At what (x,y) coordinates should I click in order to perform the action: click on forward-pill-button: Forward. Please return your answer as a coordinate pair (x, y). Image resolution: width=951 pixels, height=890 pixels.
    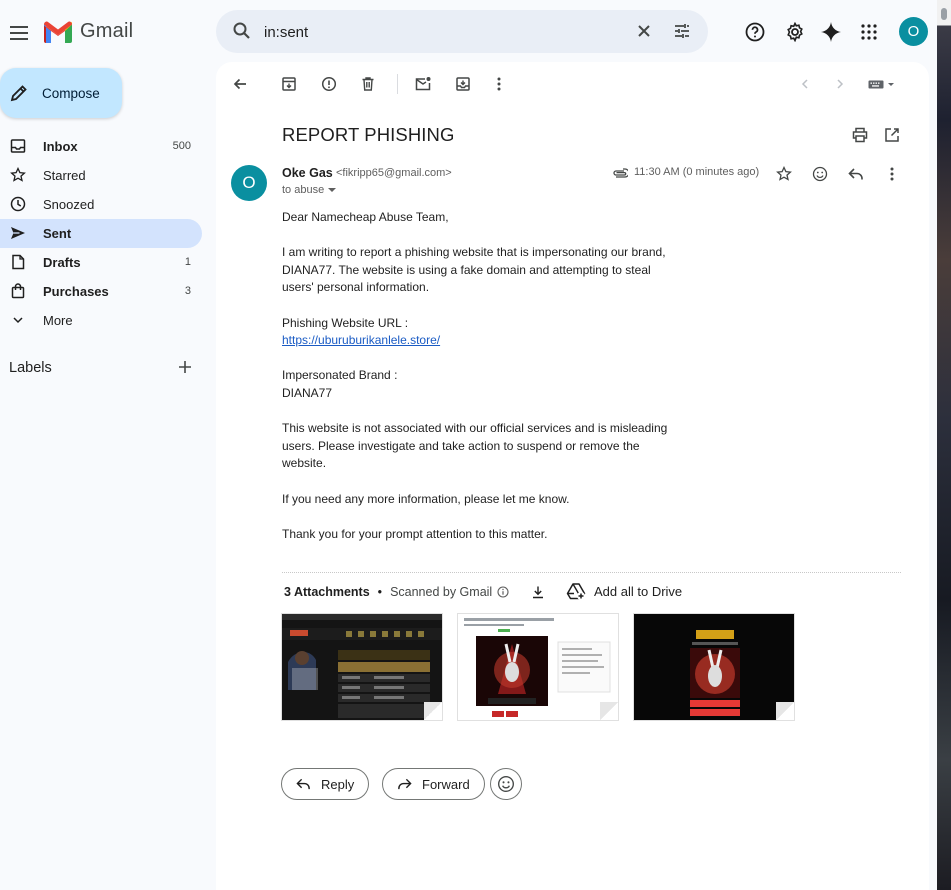
    Looking at the image, I should click on (433, 784).